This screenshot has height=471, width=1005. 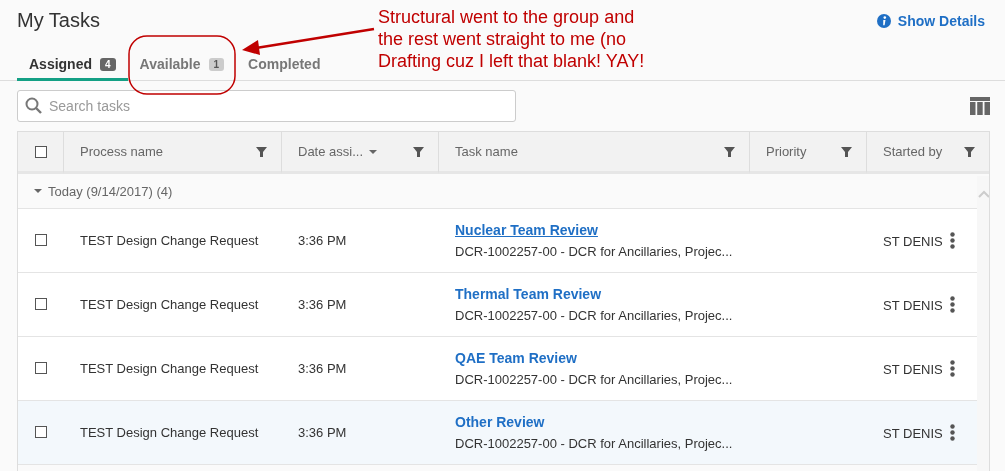 What do you see at coordinates (110, 191) in the screenshot?
I see `group-label: Today (9/14/2017) (4)` at bounding box center [110, 191].